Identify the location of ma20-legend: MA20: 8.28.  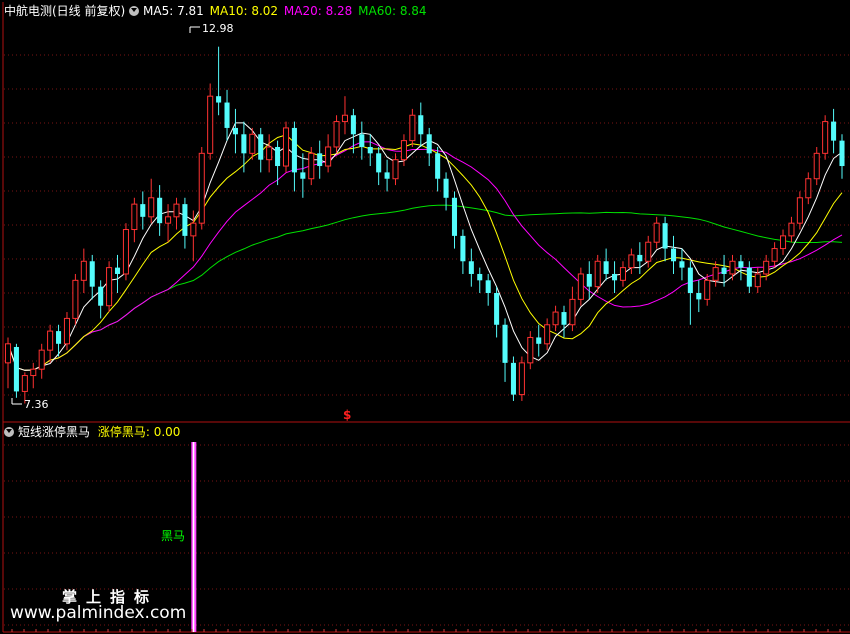
(318, 11).